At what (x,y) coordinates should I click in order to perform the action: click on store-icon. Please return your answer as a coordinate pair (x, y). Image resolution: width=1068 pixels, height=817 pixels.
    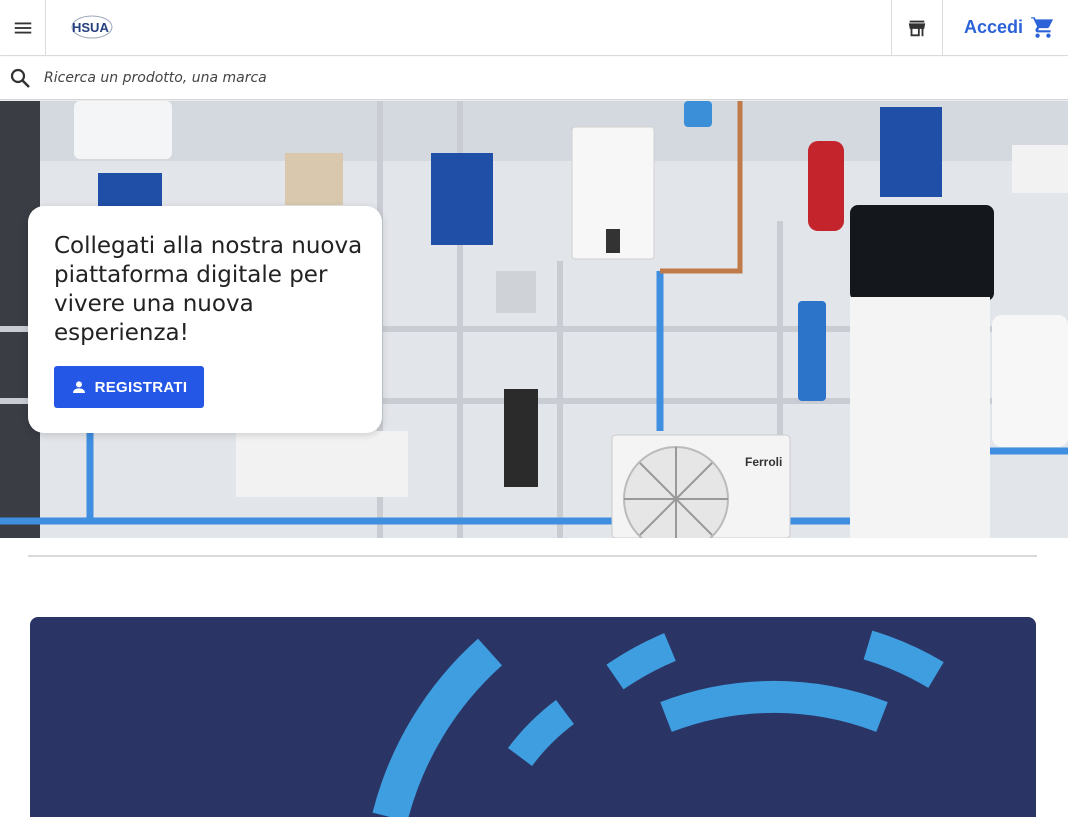
    Looking at the image, I should click on (917, 28).